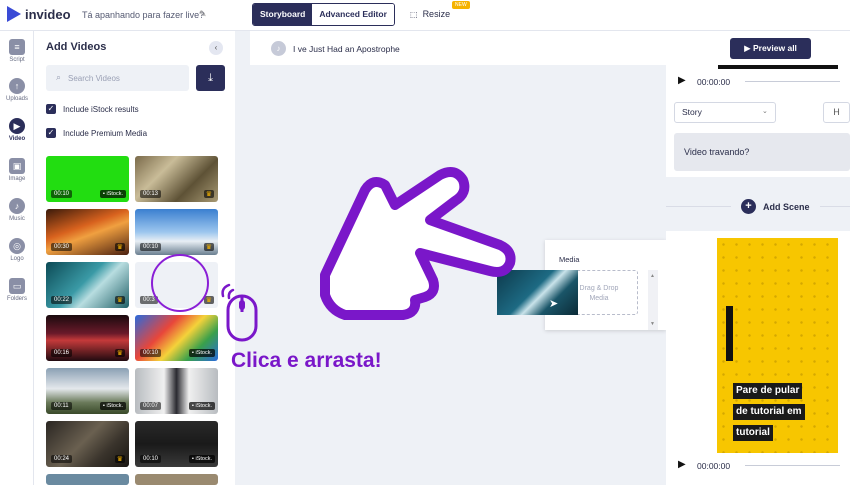  Describe the element at coordinates (210, 78) in the screenshot. I see `upload-button: ⤓` at that location.